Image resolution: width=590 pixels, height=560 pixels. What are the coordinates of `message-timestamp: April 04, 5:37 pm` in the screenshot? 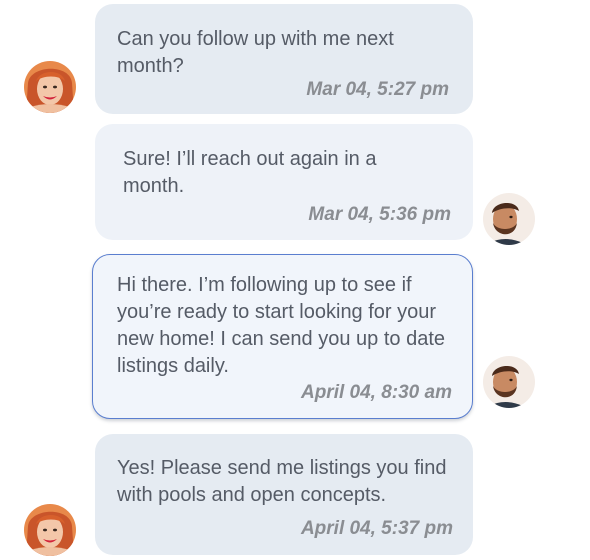 It's located at (376, 528).